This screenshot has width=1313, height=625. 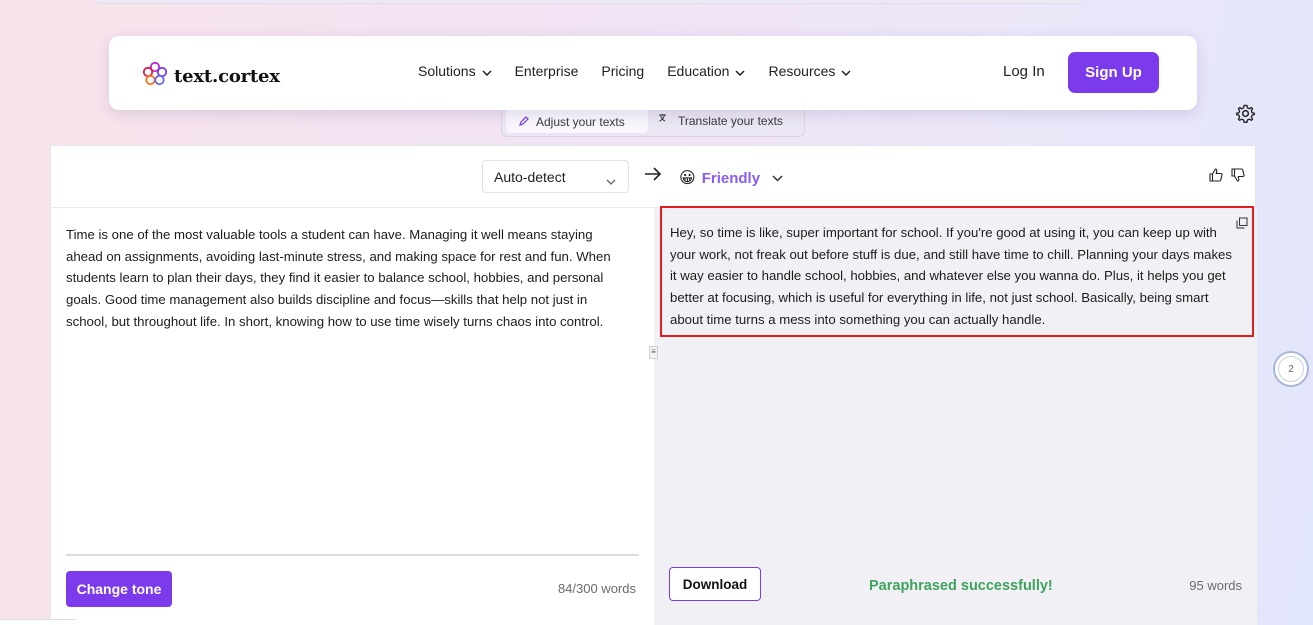 What do you see at coordinates (1245, 116) in the screenshot?
I see `settings-gear-icon` at bounding box center [1245, 116].